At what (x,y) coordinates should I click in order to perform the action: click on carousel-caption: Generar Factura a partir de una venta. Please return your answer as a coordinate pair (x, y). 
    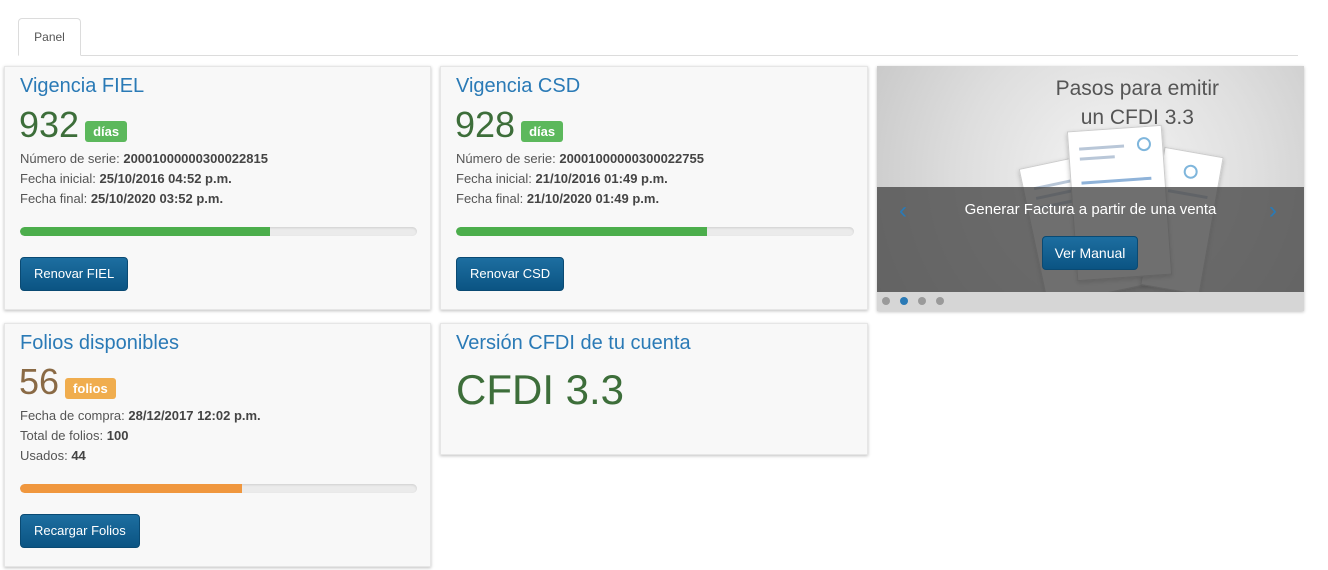
    Looking at the image, I should click on (1090, 209).